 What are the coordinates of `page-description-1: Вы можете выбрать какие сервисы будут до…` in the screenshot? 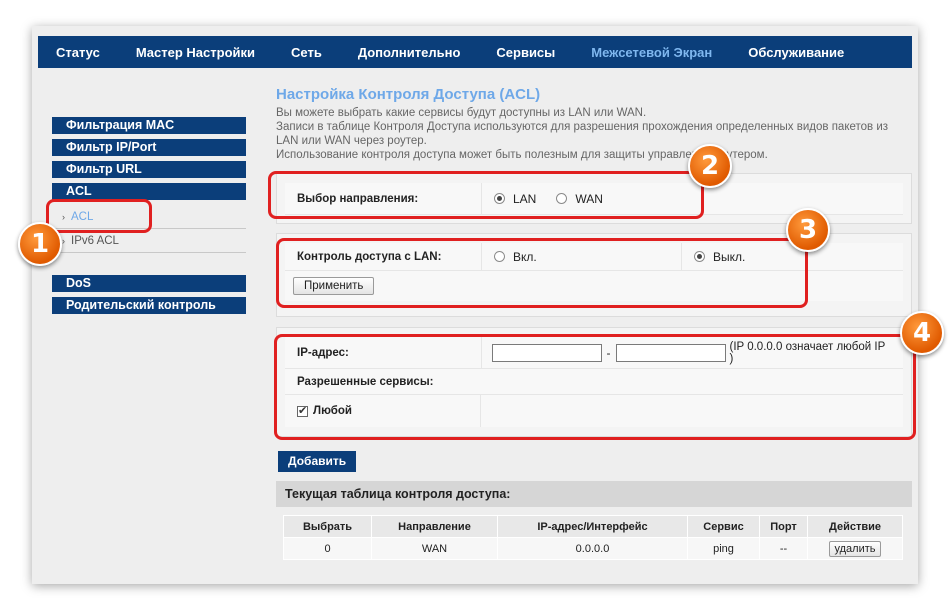 It's located at (461, 113).